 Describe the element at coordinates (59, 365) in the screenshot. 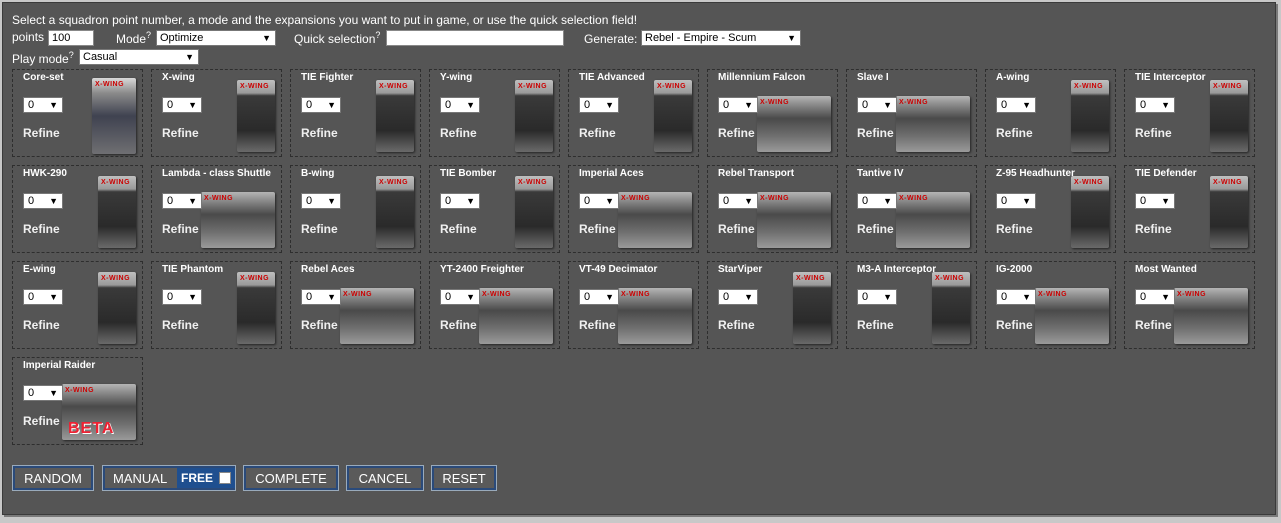

I see `expansion-title: Imperial Raider` at that location.